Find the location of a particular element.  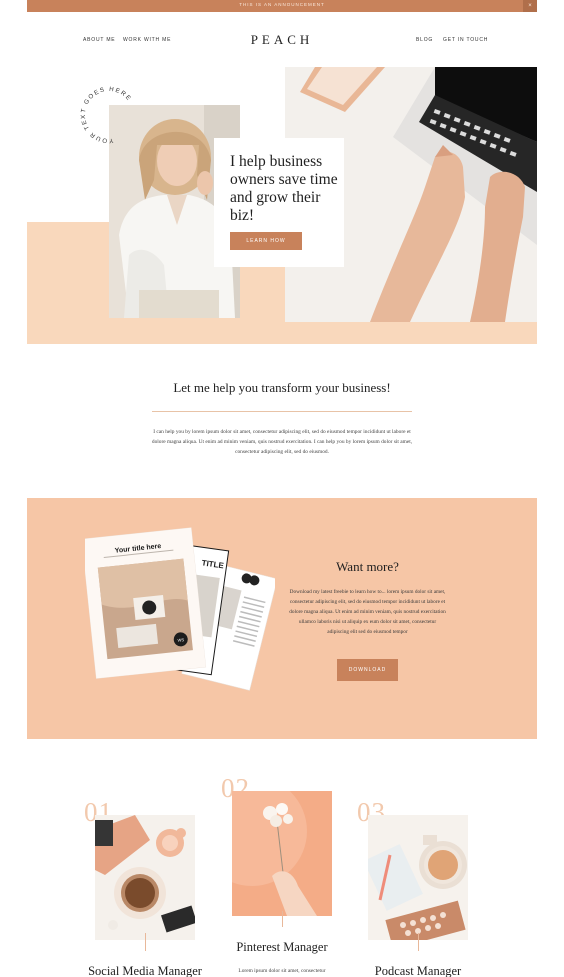

freebie-title: Want more? is located at coordinates (367, 566).